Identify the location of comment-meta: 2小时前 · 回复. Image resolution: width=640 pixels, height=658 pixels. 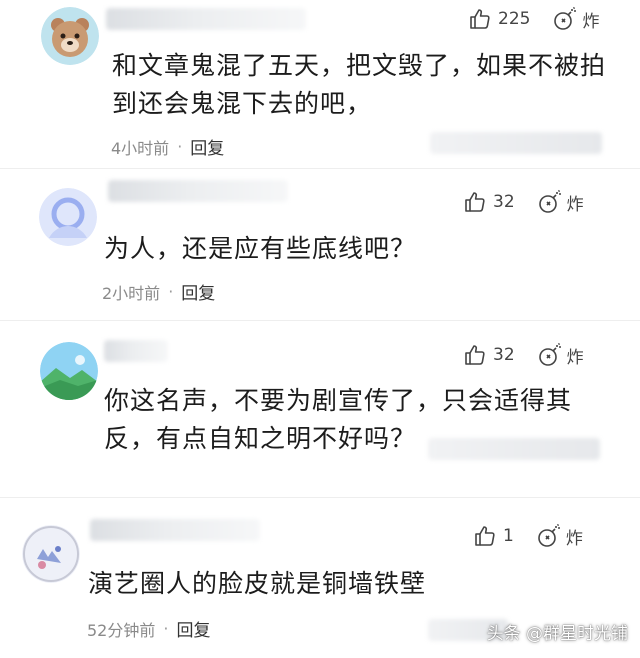
(158, 291).